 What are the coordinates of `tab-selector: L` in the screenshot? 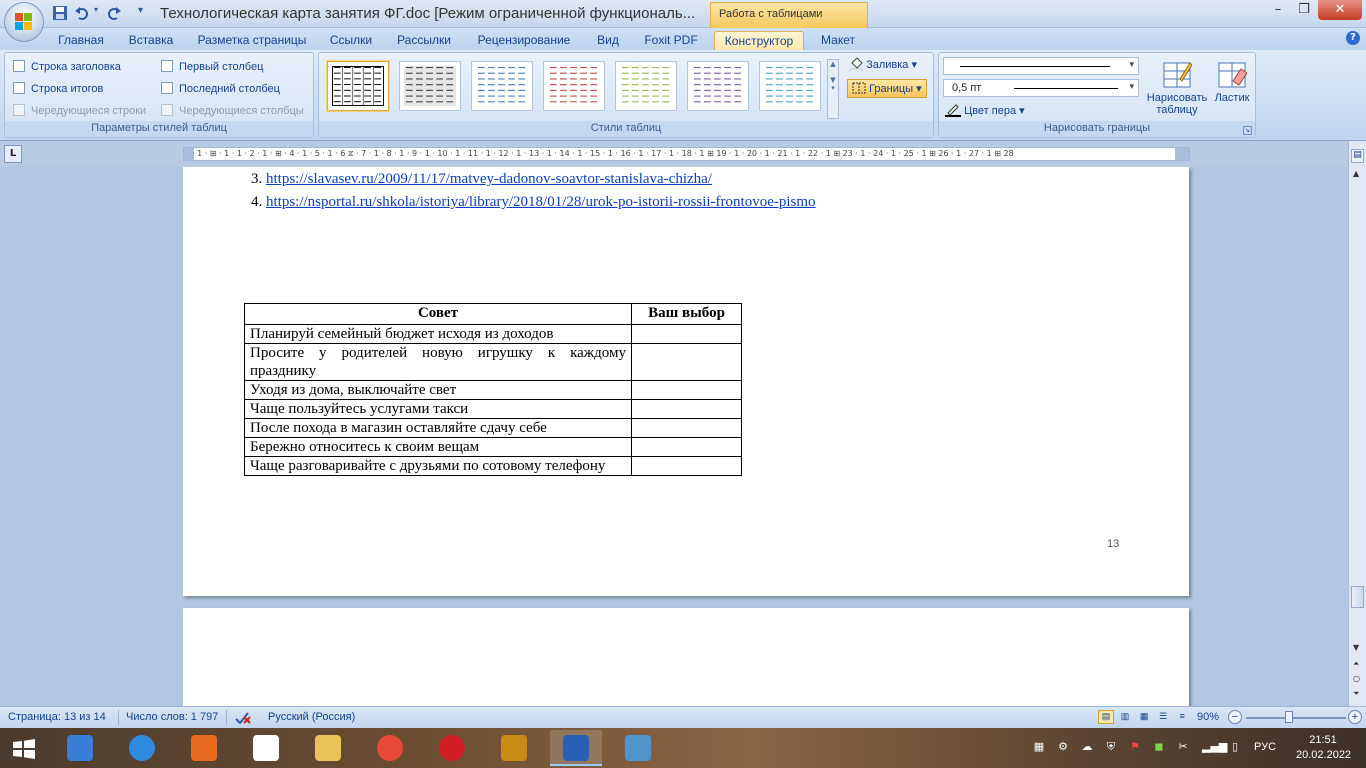 It's located at (13, 154).